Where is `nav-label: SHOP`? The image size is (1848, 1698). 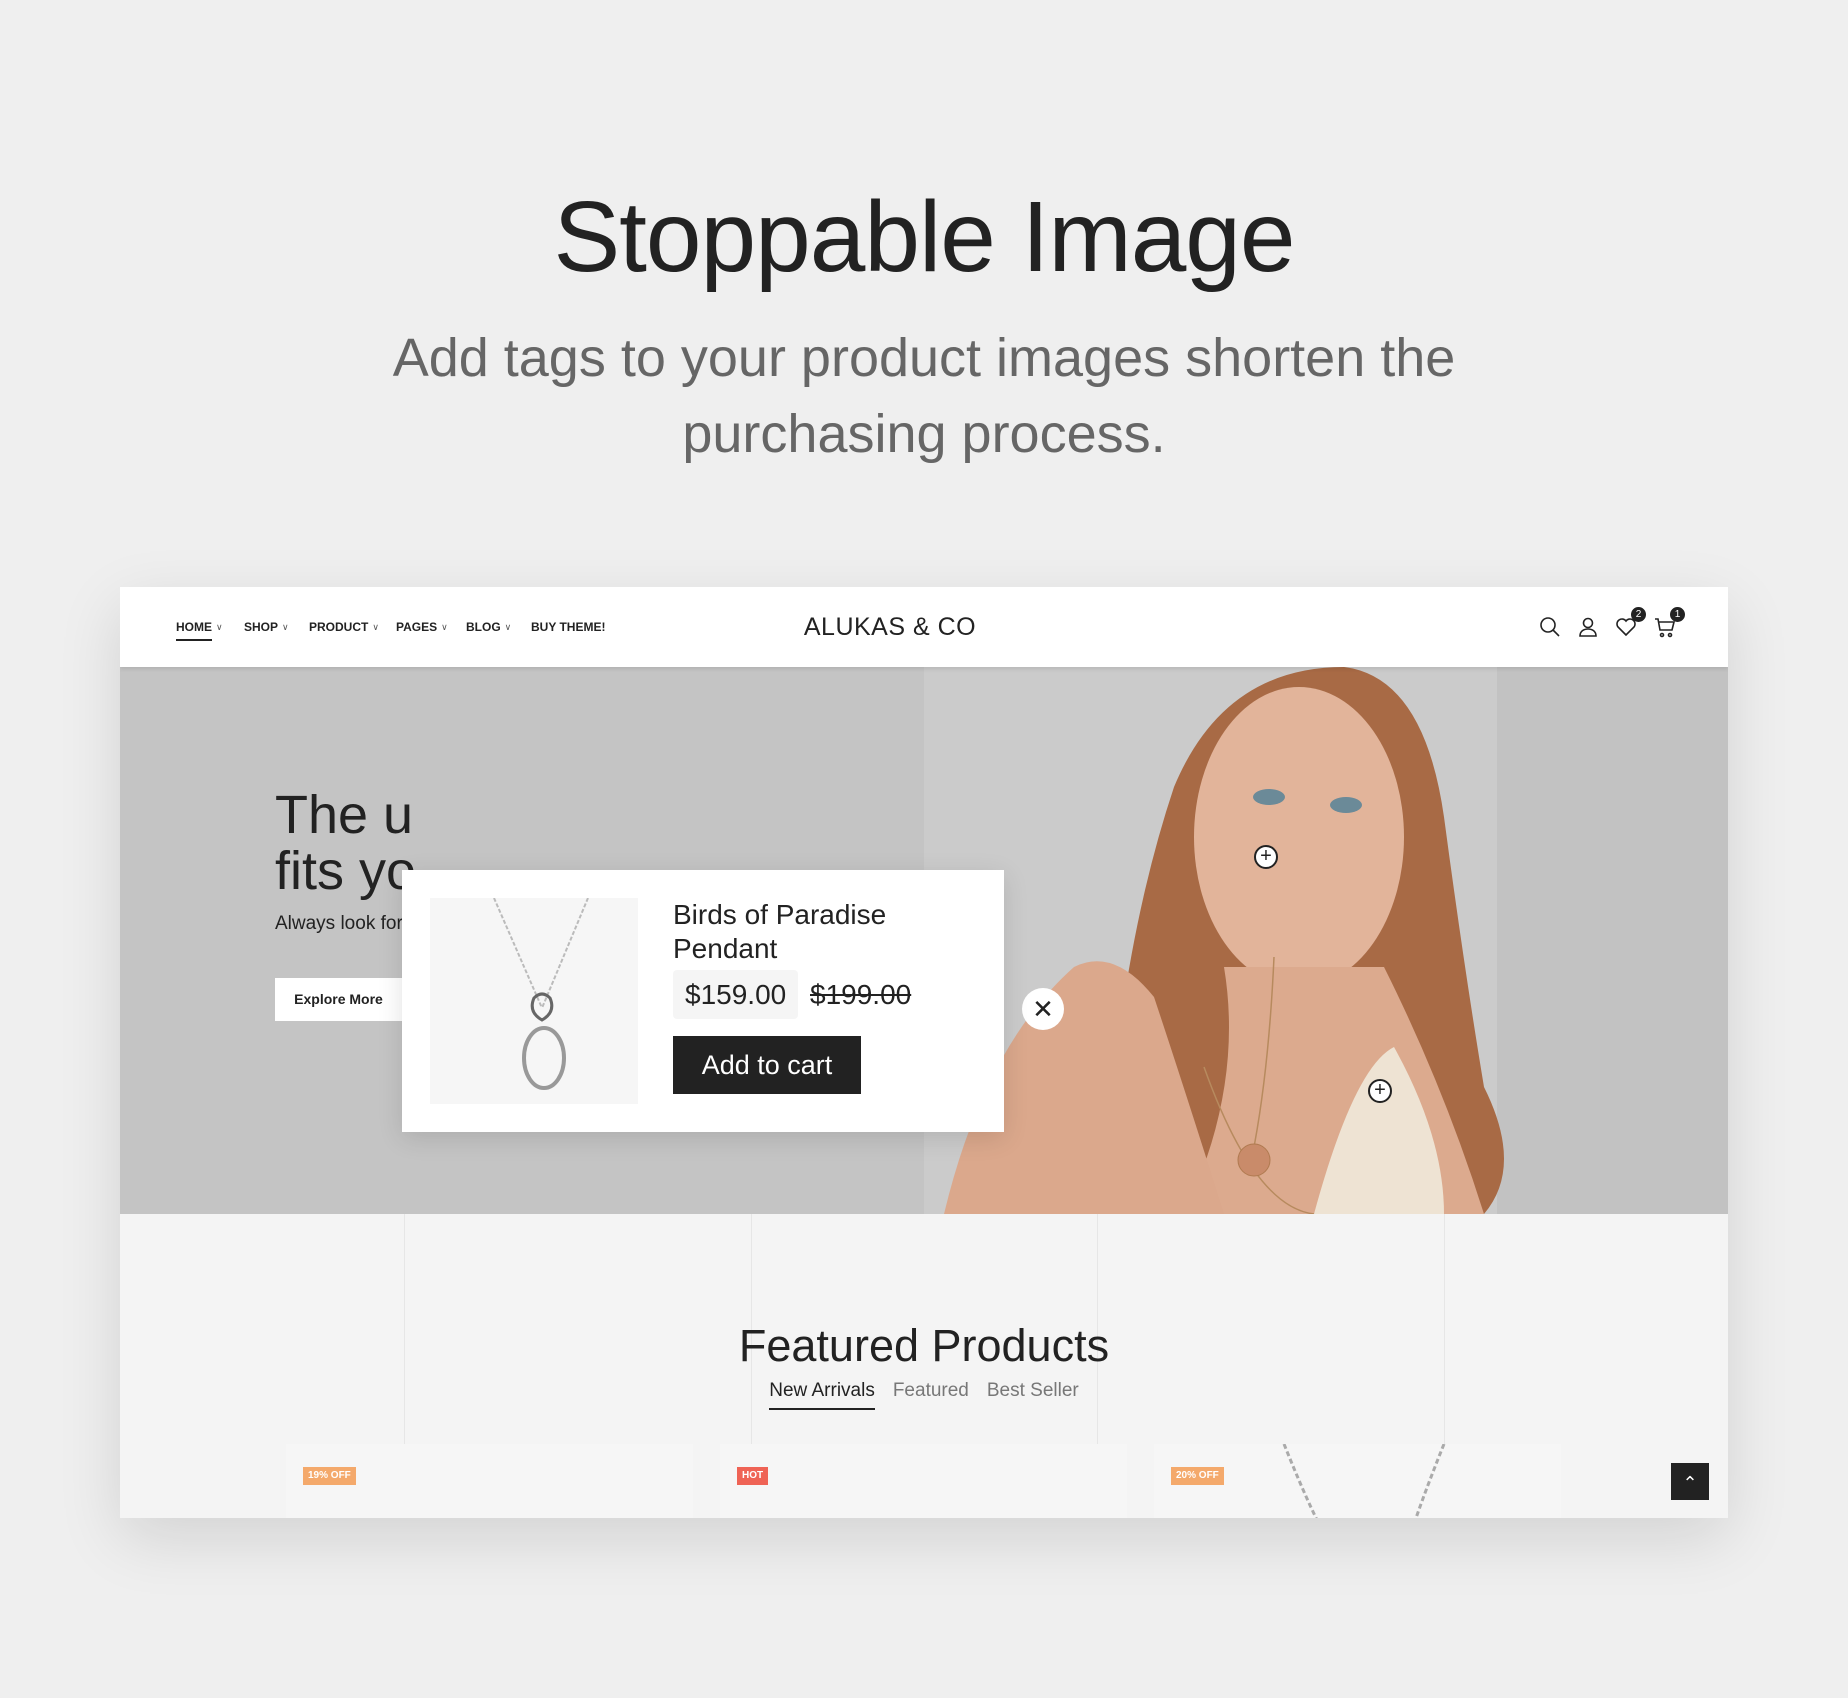 nav-label: SHOP is located at coordinates (261, 627).